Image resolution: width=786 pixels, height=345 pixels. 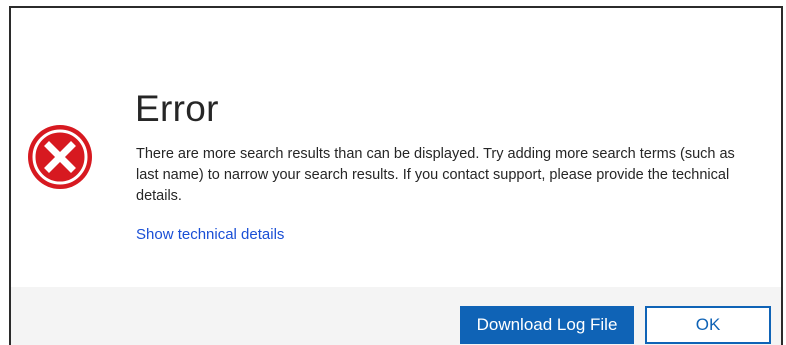 I want to click on download-log-file-button: Download Log File, so click(x=547, y=325).